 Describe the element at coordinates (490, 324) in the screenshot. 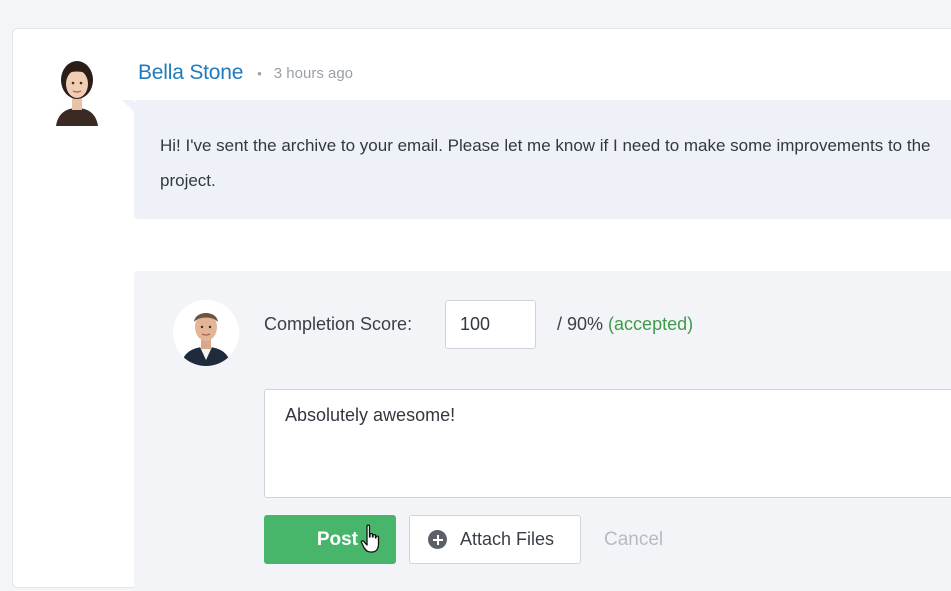

I see `completion-score-input` at that location.